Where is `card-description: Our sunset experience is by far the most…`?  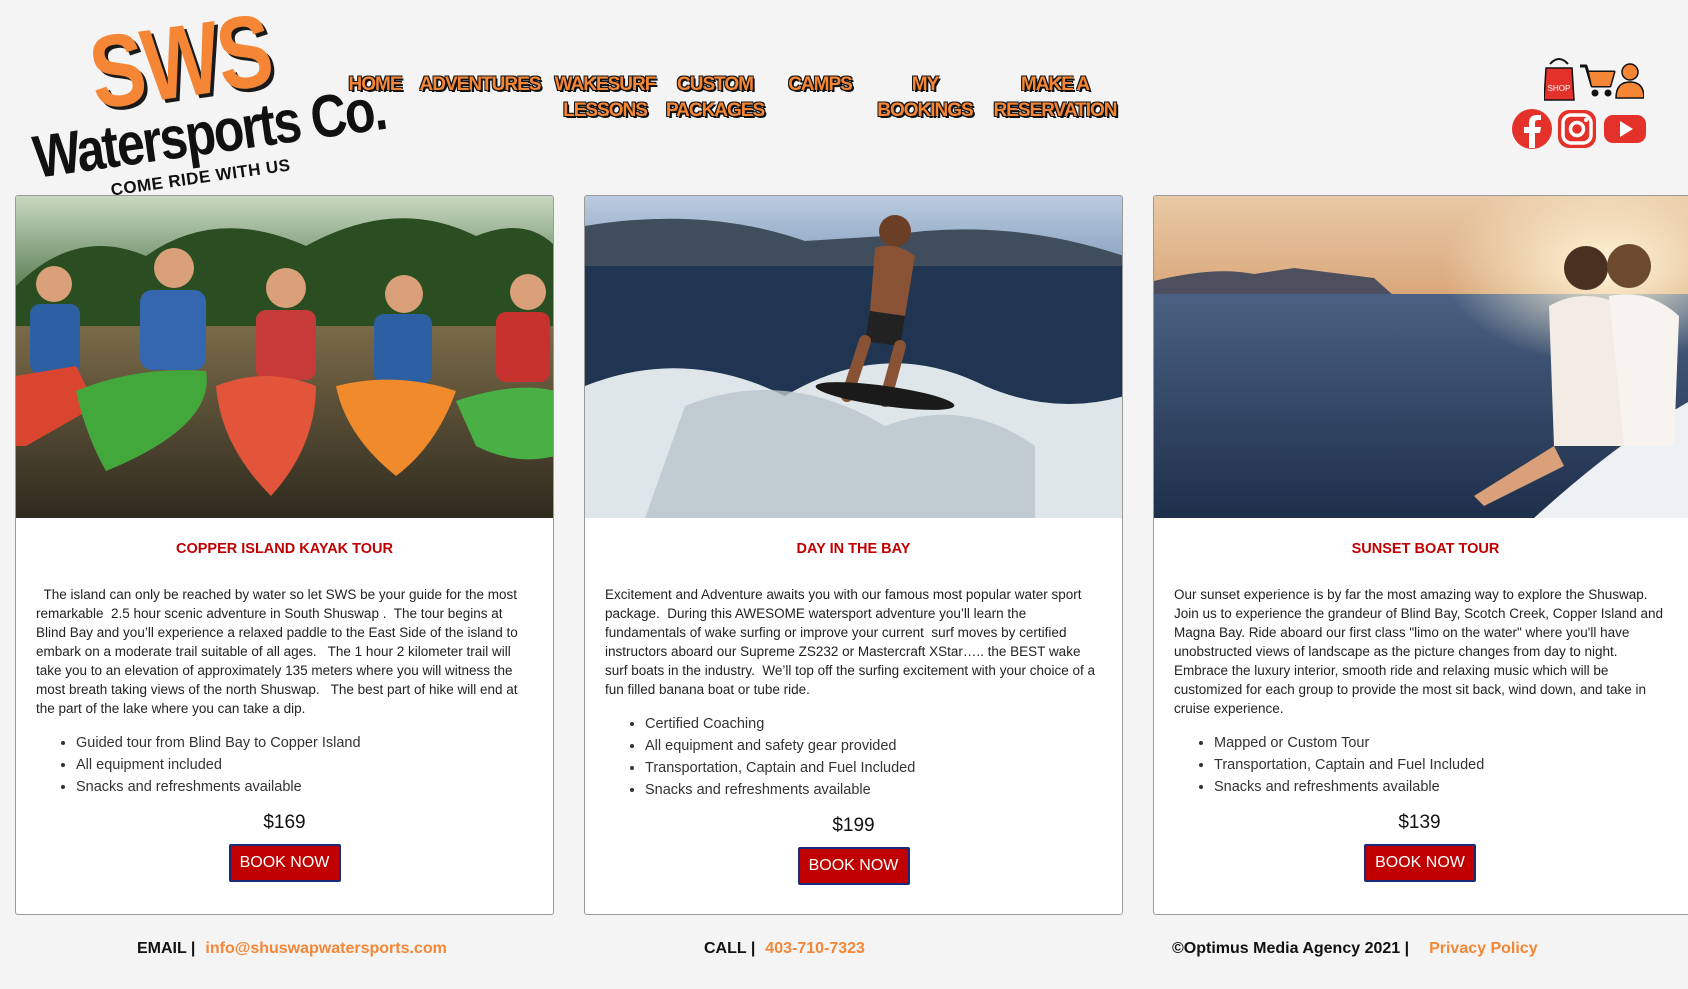 card-description: Our sunset experience is by far the most… is located at coordinates (1419, 651).